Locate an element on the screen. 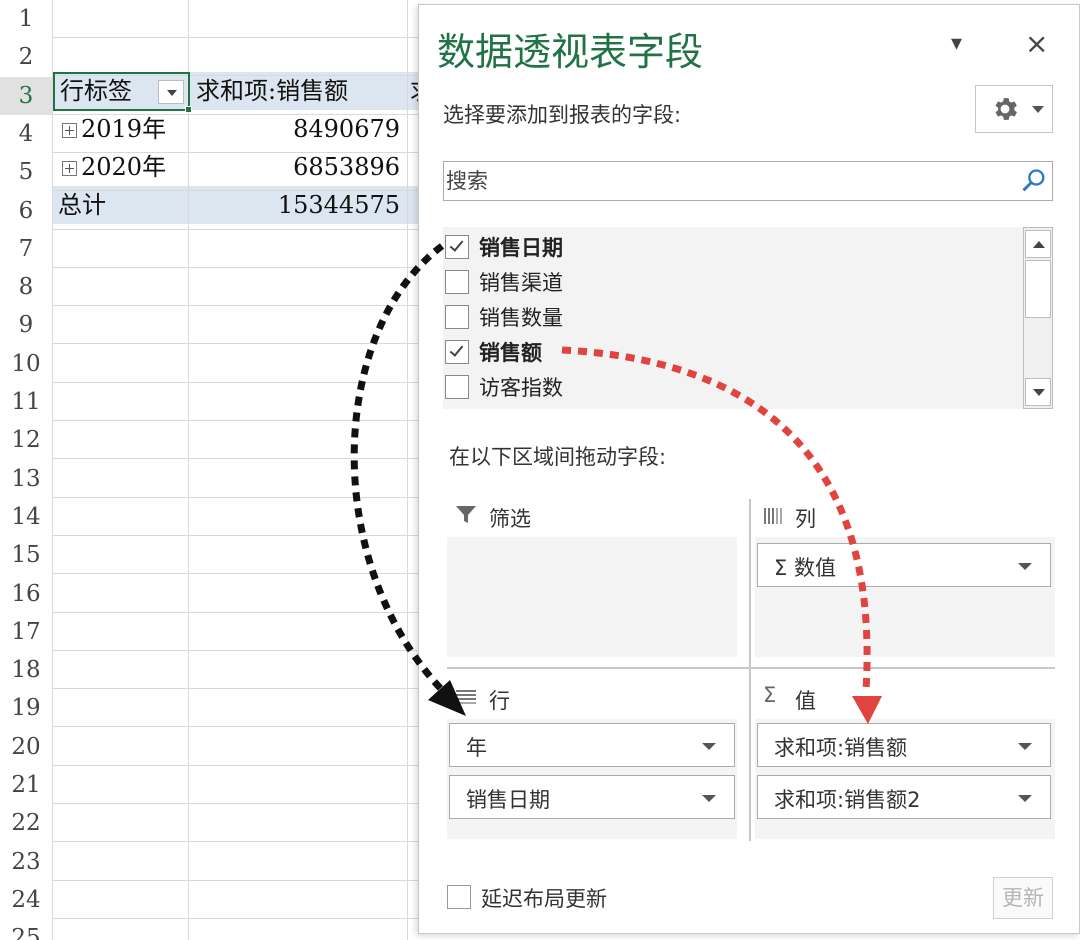 The image size is (1080, 940). area-divider-vertical is located at coordinates (750, 670).